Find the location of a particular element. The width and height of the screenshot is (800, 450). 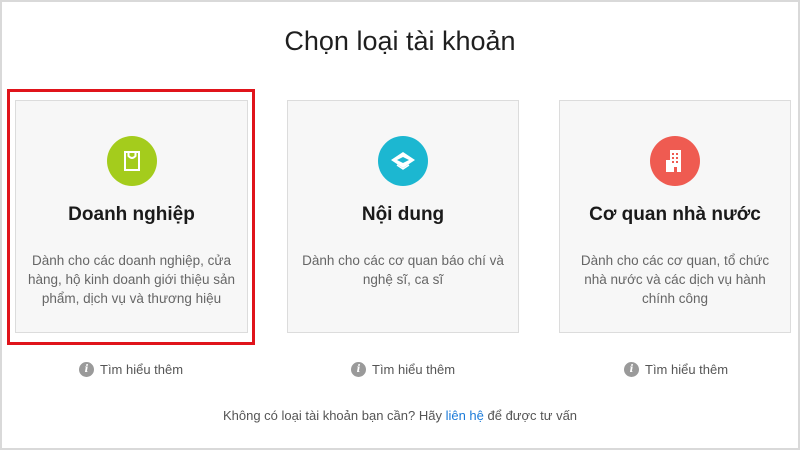

card-title: Cơ quan nhà nước is located at coordinates (675, 214).